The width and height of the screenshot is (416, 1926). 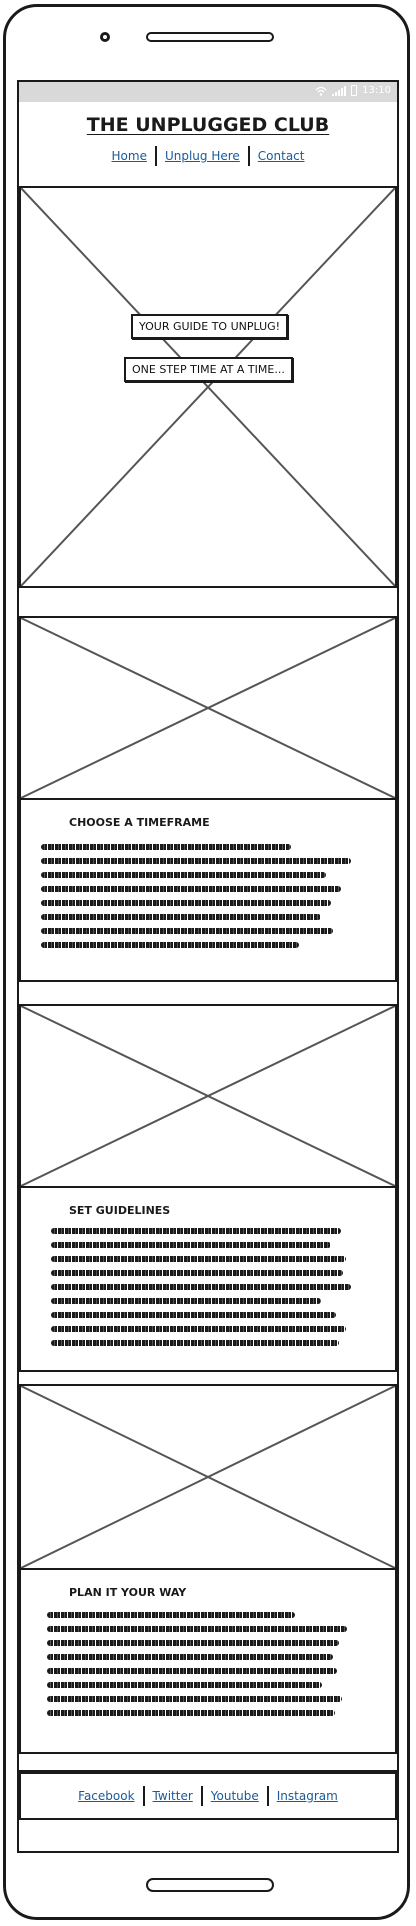 I want to click on nav-home: Home, so click(x=129, y=156).